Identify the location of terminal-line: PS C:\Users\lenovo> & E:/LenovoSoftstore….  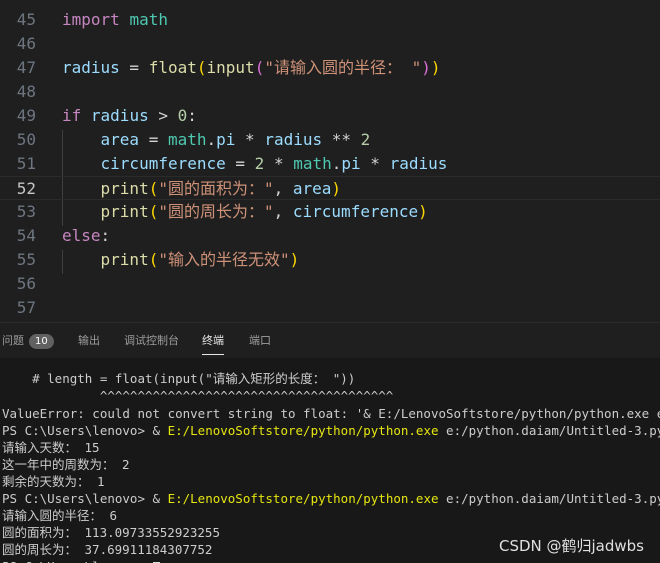
(331, 430).